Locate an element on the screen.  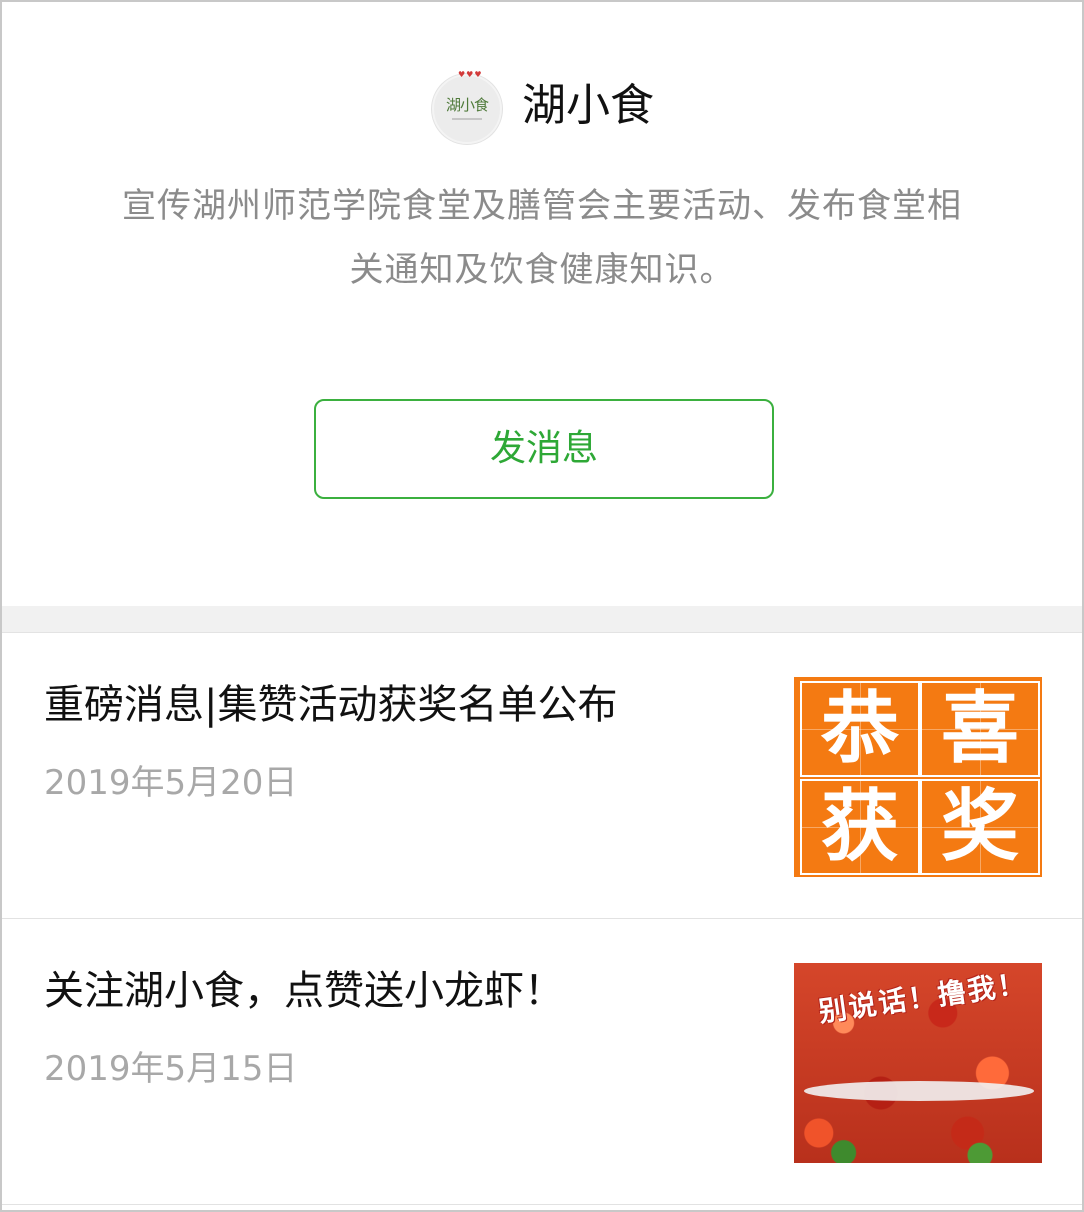
article-thumbnail: 恭 喜 获 奖 is located at coordinates (918, 777).